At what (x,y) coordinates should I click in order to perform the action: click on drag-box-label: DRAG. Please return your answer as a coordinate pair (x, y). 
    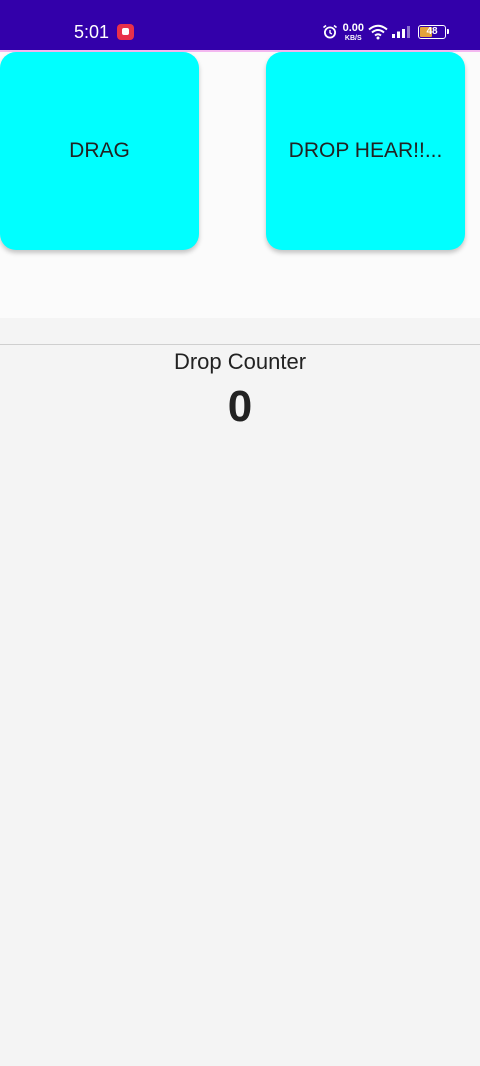
    Looking at the image, I should click on (99, 150).